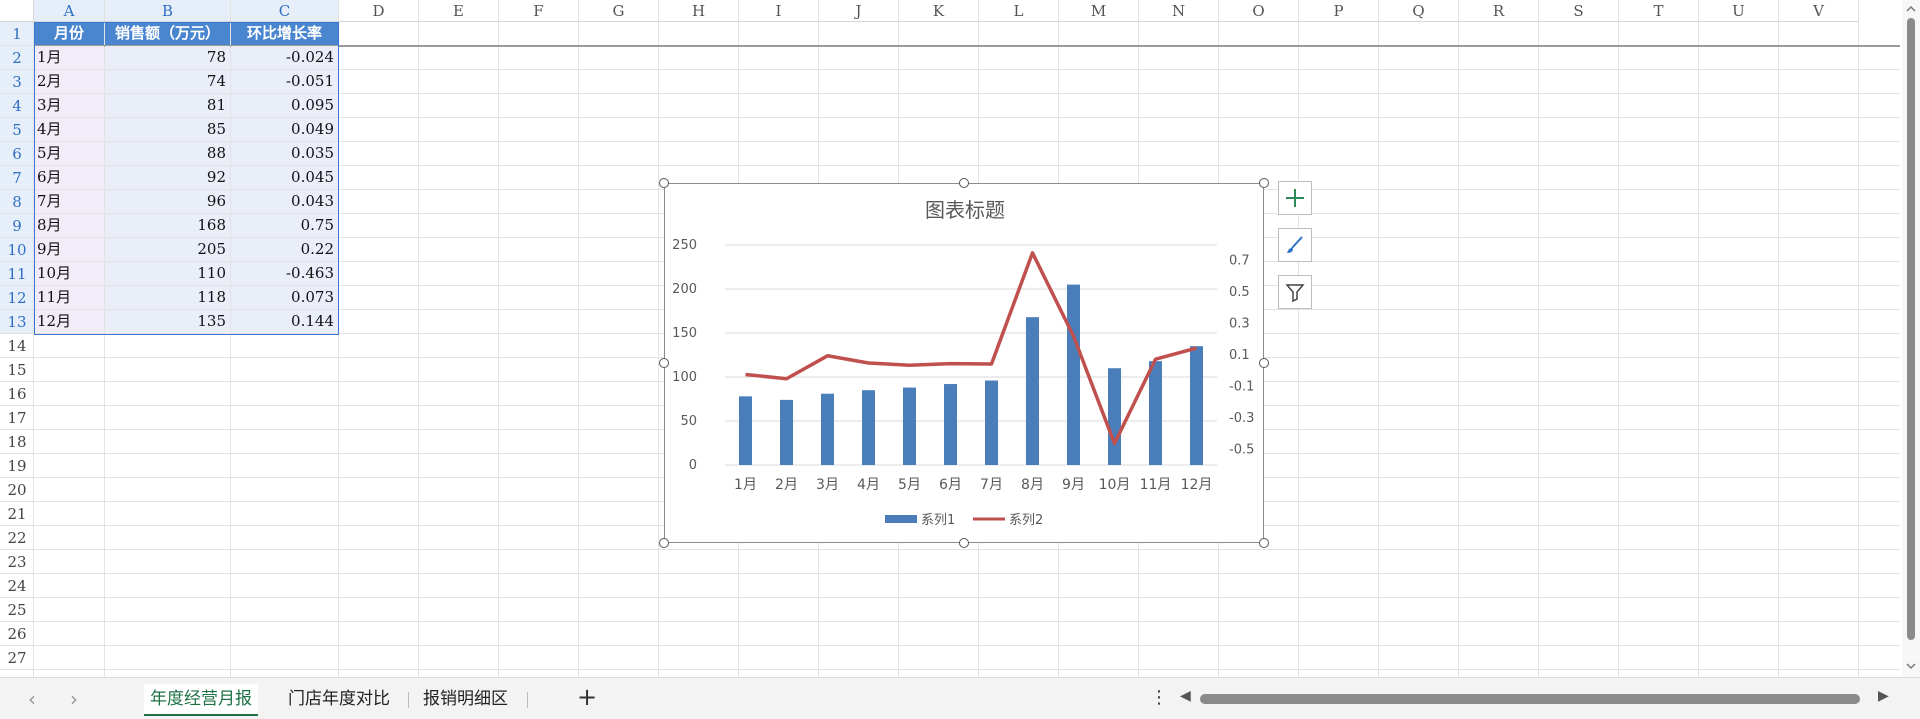  What do you see at coordinates (167, 273) in the screenshot?
I see `sales-cell: 110` at bounding box center [167, 273].